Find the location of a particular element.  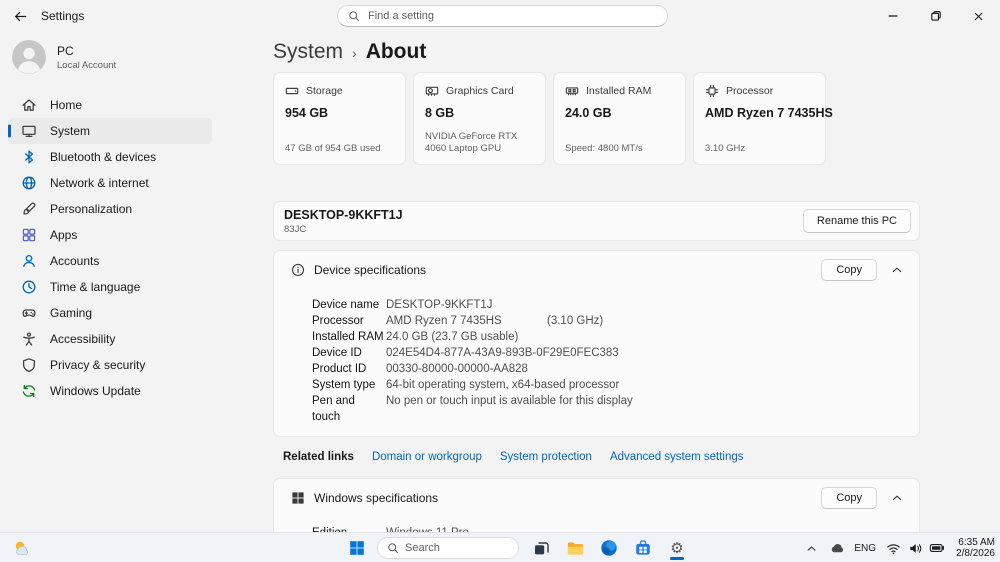

gear-icon: ⚙ is located at coordinates (677, 548).